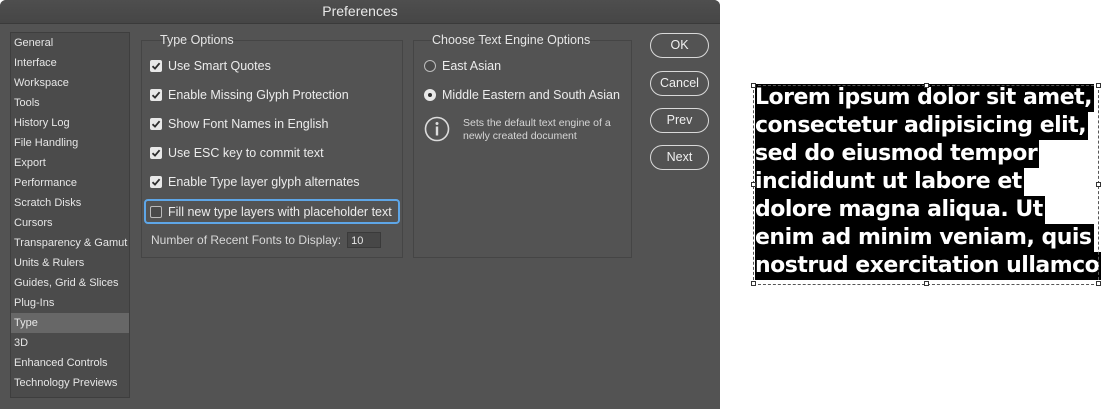 The height and width of the screenshot is (409, 1102). I want to click on sidebar-item-general: General, so click(70, 43).